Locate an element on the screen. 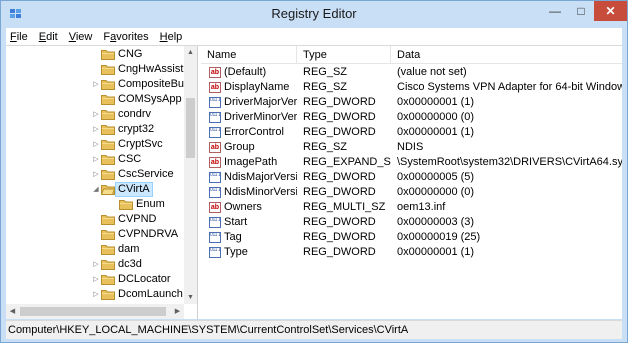  scroll-down-icon: ▼ is located at coordinates (190, 297).